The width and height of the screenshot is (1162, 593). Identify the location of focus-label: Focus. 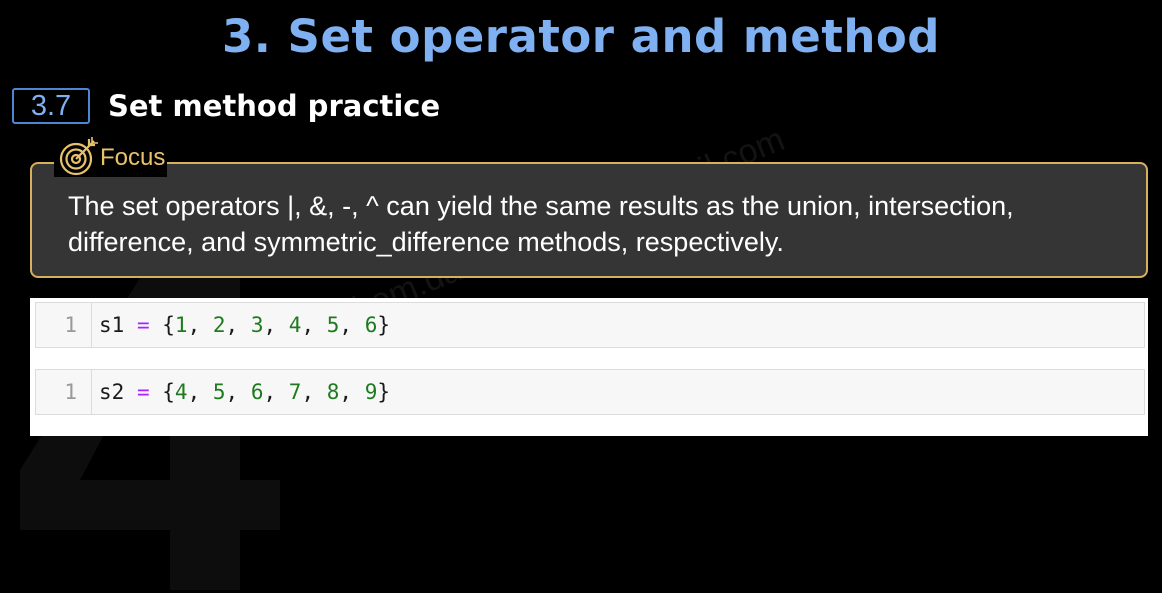
(133, 157).